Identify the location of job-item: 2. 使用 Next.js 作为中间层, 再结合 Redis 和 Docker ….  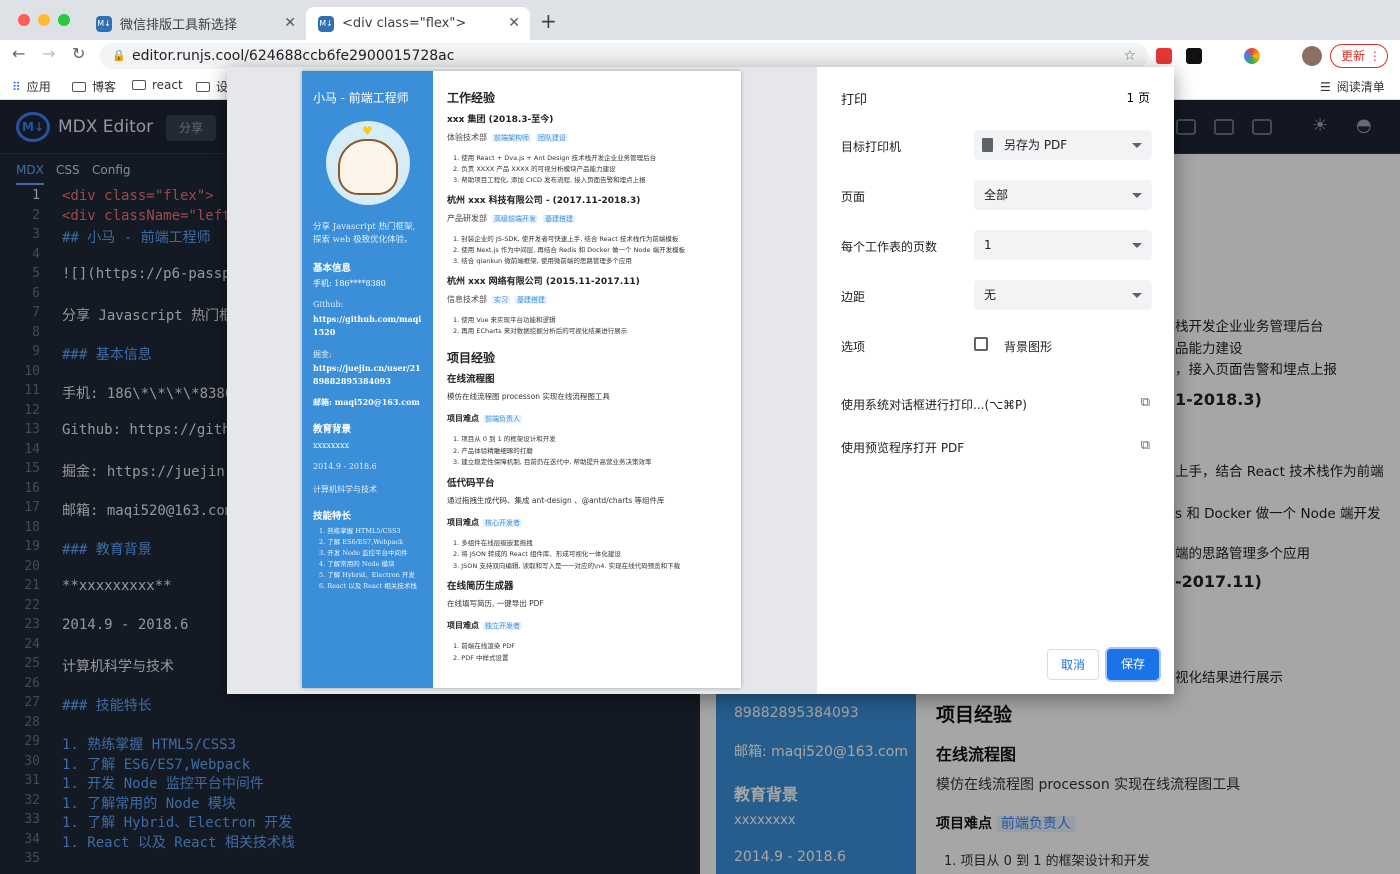
(569, 250).